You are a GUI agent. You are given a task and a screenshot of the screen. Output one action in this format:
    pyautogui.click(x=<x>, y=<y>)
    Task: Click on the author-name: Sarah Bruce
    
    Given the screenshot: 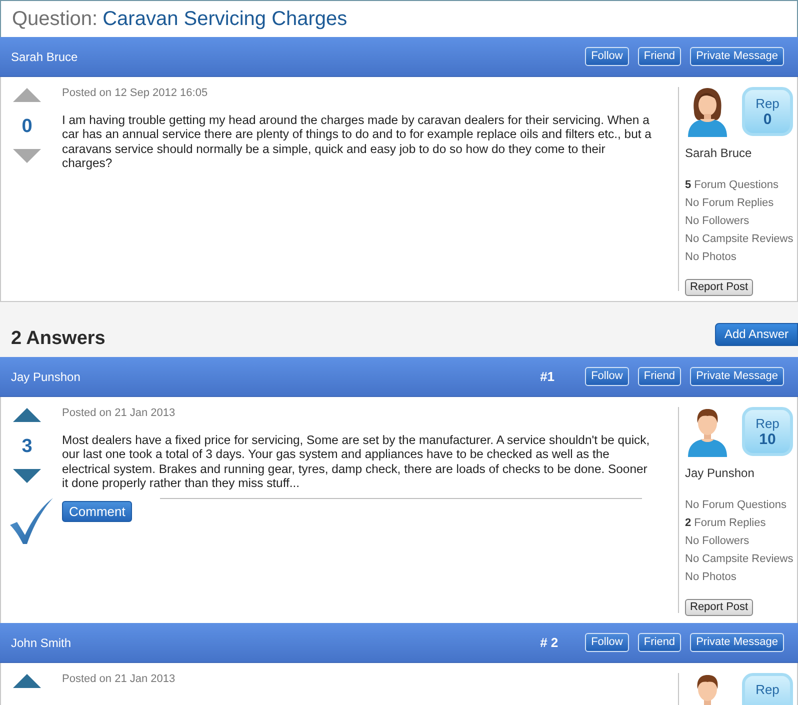 What is the action you would take?
    pyautogui.click(x=44, y=57)
    